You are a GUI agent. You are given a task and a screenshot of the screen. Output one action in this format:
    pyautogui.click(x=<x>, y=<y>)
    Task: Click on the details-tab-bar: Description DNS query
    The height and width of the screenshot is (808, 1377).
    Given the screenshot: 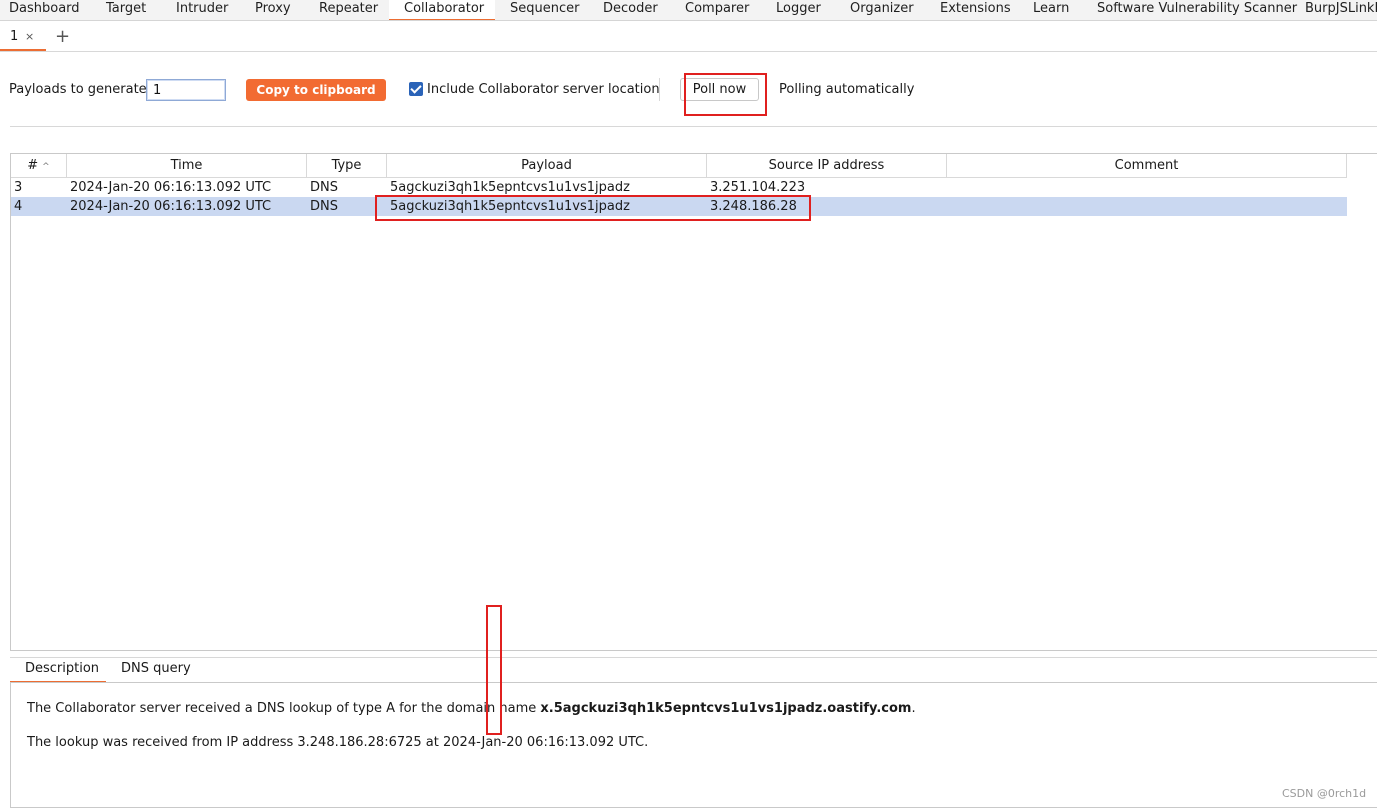 What is the action you would take?
    pyautogui.click(x=693, y=670)
    